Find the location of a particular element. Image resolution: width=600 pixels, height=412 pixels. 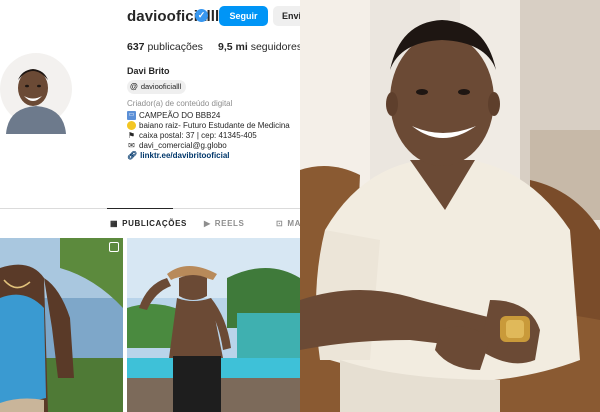

tab-tagged: ⊡ MAR is located at coordinates (288, 223).